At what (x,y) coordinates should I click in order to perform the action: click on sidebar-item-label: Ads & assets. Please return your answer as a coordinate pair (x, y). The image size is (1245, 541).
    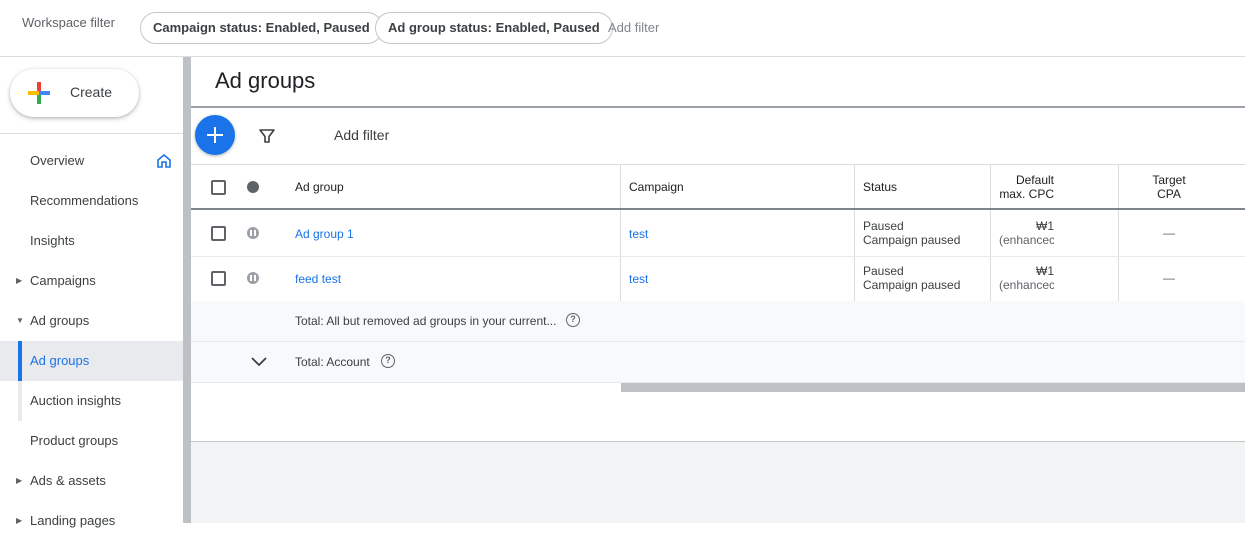
    Looking at the image, I should click on (68, 480).